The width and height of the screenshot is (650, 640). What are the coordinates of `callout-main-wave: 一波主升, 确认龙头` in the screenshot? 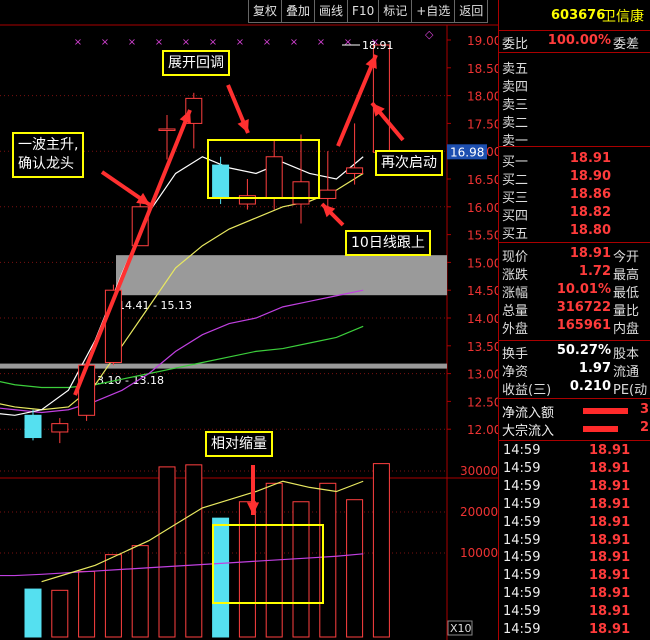 It's located at (48, 155).